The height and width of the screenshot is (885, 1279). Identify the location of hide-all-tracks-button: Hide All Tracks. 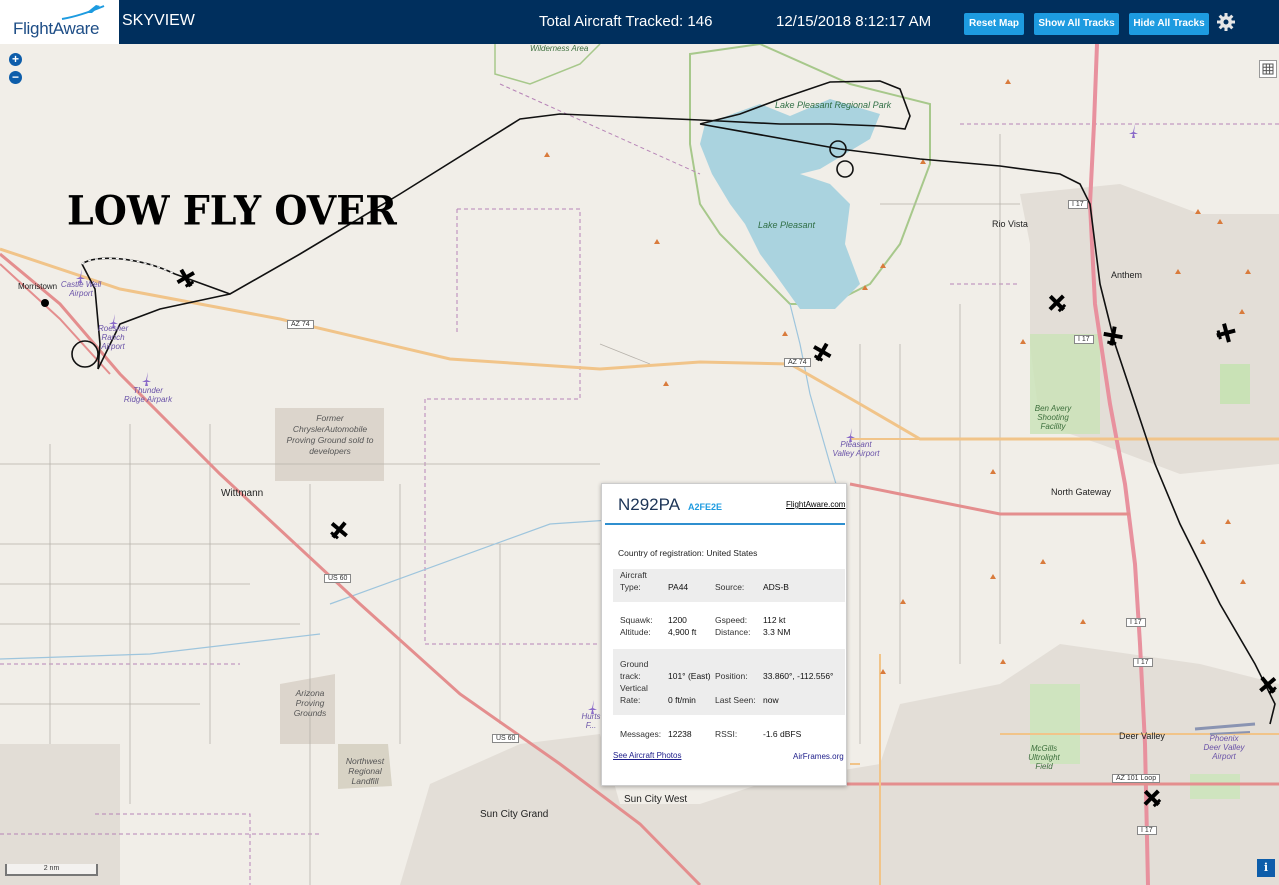
(1169, 24).